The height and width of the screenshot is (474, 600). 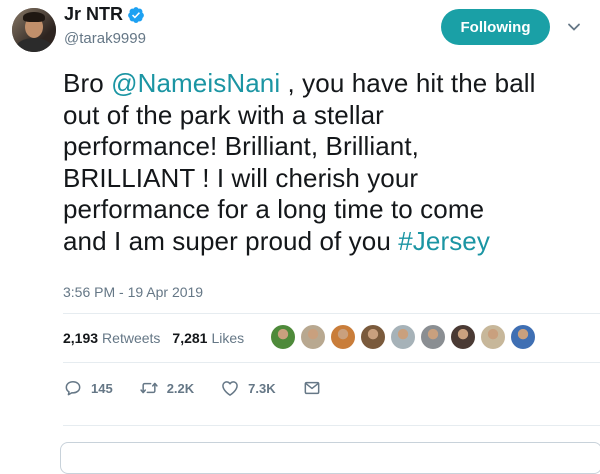 What do you see at coordinates (223, 114) in the screenshot?
I see `tweet-text-fragment: out of the park with a stellar` at bounding box center [223, 114].